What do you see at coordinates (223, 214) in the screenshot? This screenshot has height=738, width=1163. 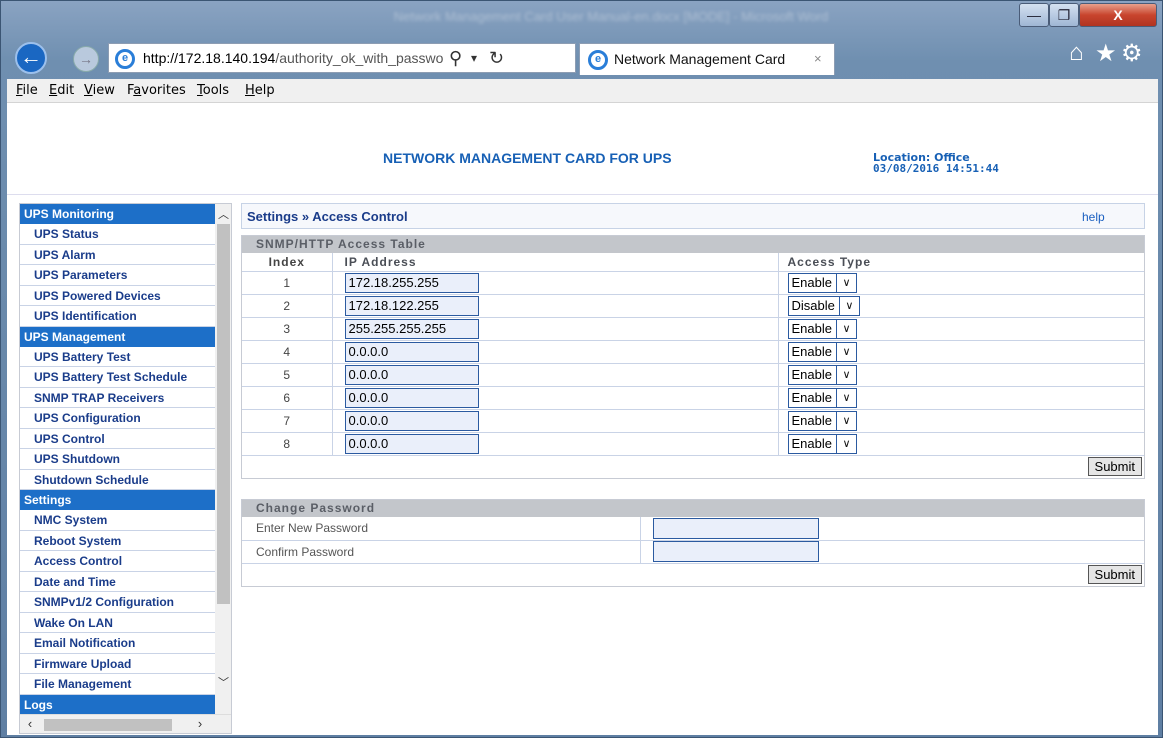 I see `scroll-up-icon: ︿` at bounding box center [223, 214].